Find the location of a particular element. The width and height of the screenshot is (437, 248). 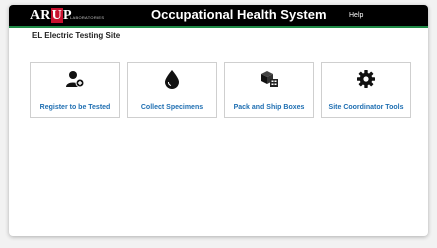

collect-specimens-tile: Collect Specimens is located at coordinates (172, 90).